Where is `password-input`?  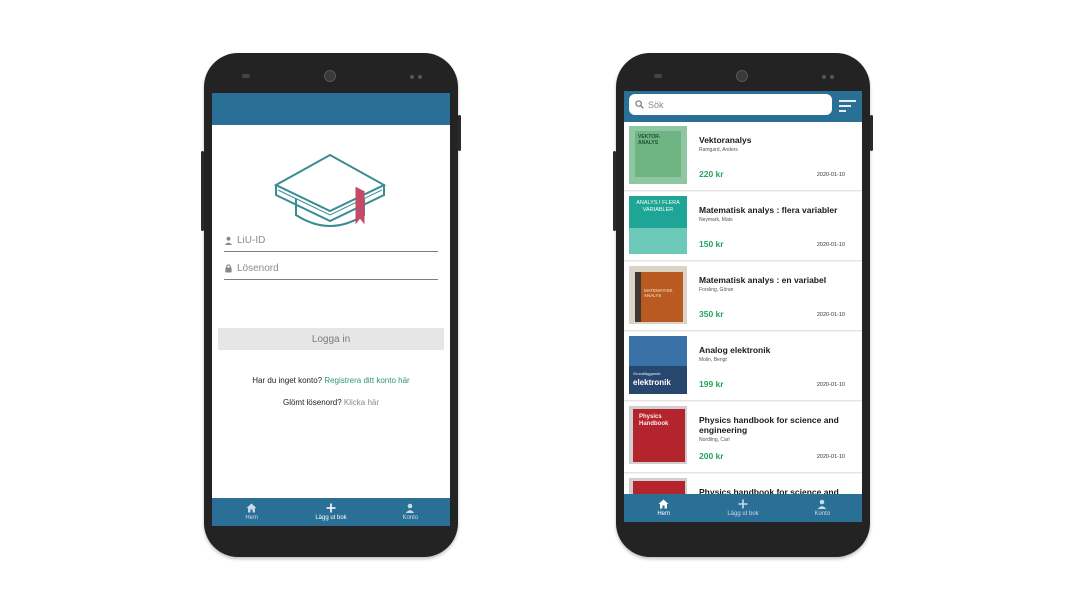
password-input is located at coordinates (325, 268).